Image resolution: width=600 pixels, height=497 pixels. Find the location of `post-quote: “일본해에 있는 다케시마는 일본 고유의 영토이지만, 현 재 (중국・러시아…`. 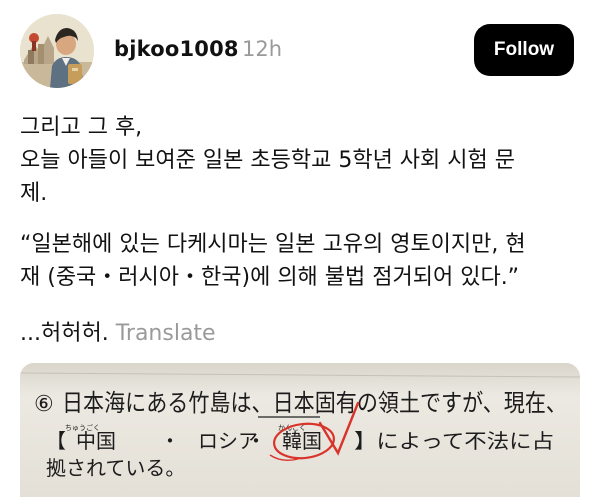

post-quote: “일본해에 있는 다케시마는 일본 고유의 영토이지만, 현 재 (중국・러시아… is located at coordinates (302, 261).